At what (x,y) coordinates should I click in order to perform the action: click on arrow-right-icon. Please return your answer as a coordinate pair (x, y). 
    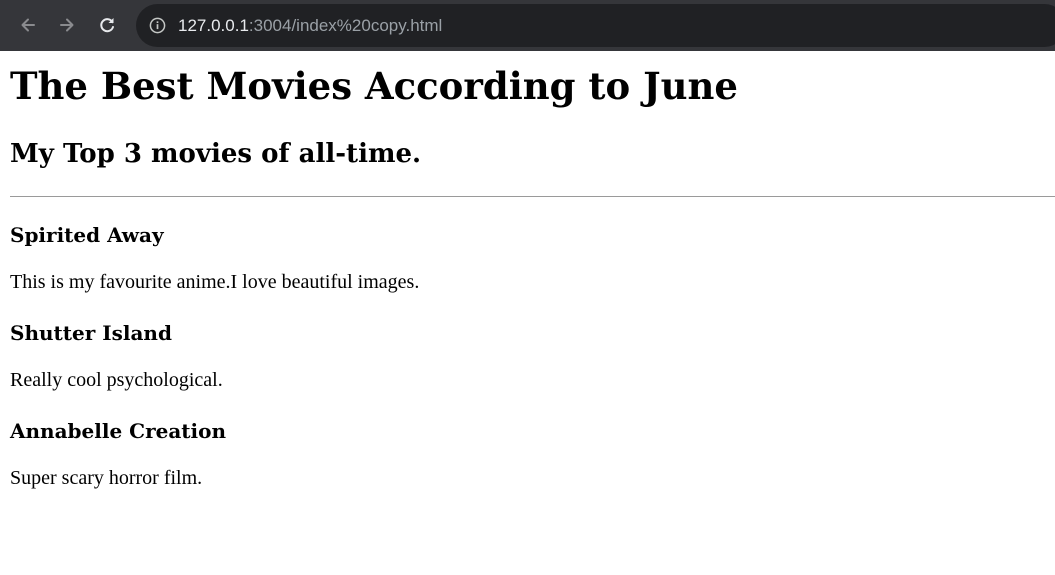
    Looking at the image, I should click on (67, 25).